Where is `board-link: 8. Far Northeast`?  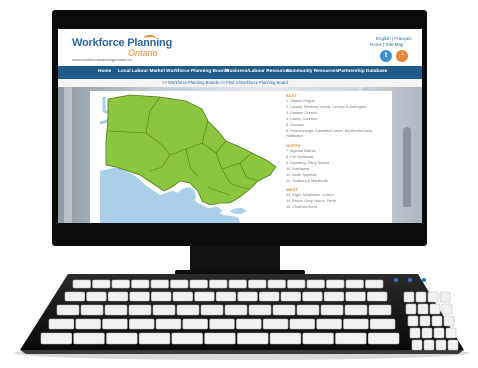 board-link: 8. Far Northeast is located at coordinates (299, 157).